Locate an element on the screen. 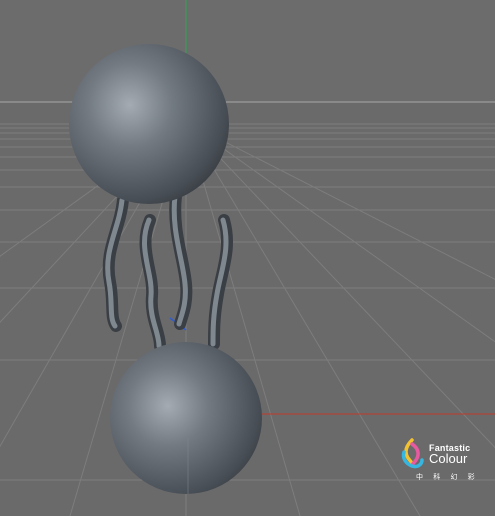 The width and height of the screenshot is (495, 516). fantastic-colour-logo-icon is located at coordinates (412, 453).